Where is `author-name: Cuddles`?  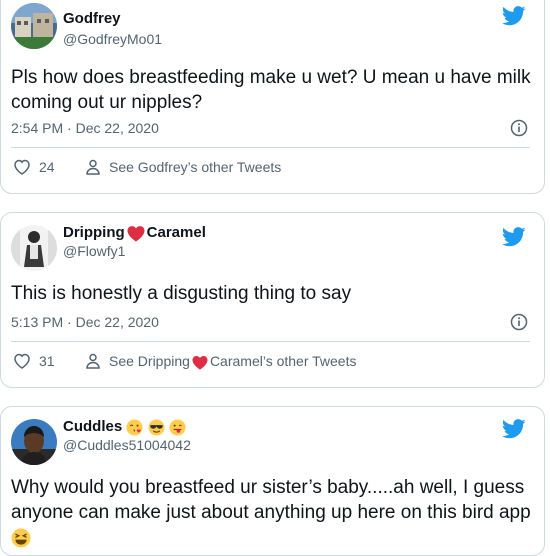 author-name: Cuddles is located at coordinates (124, 427).